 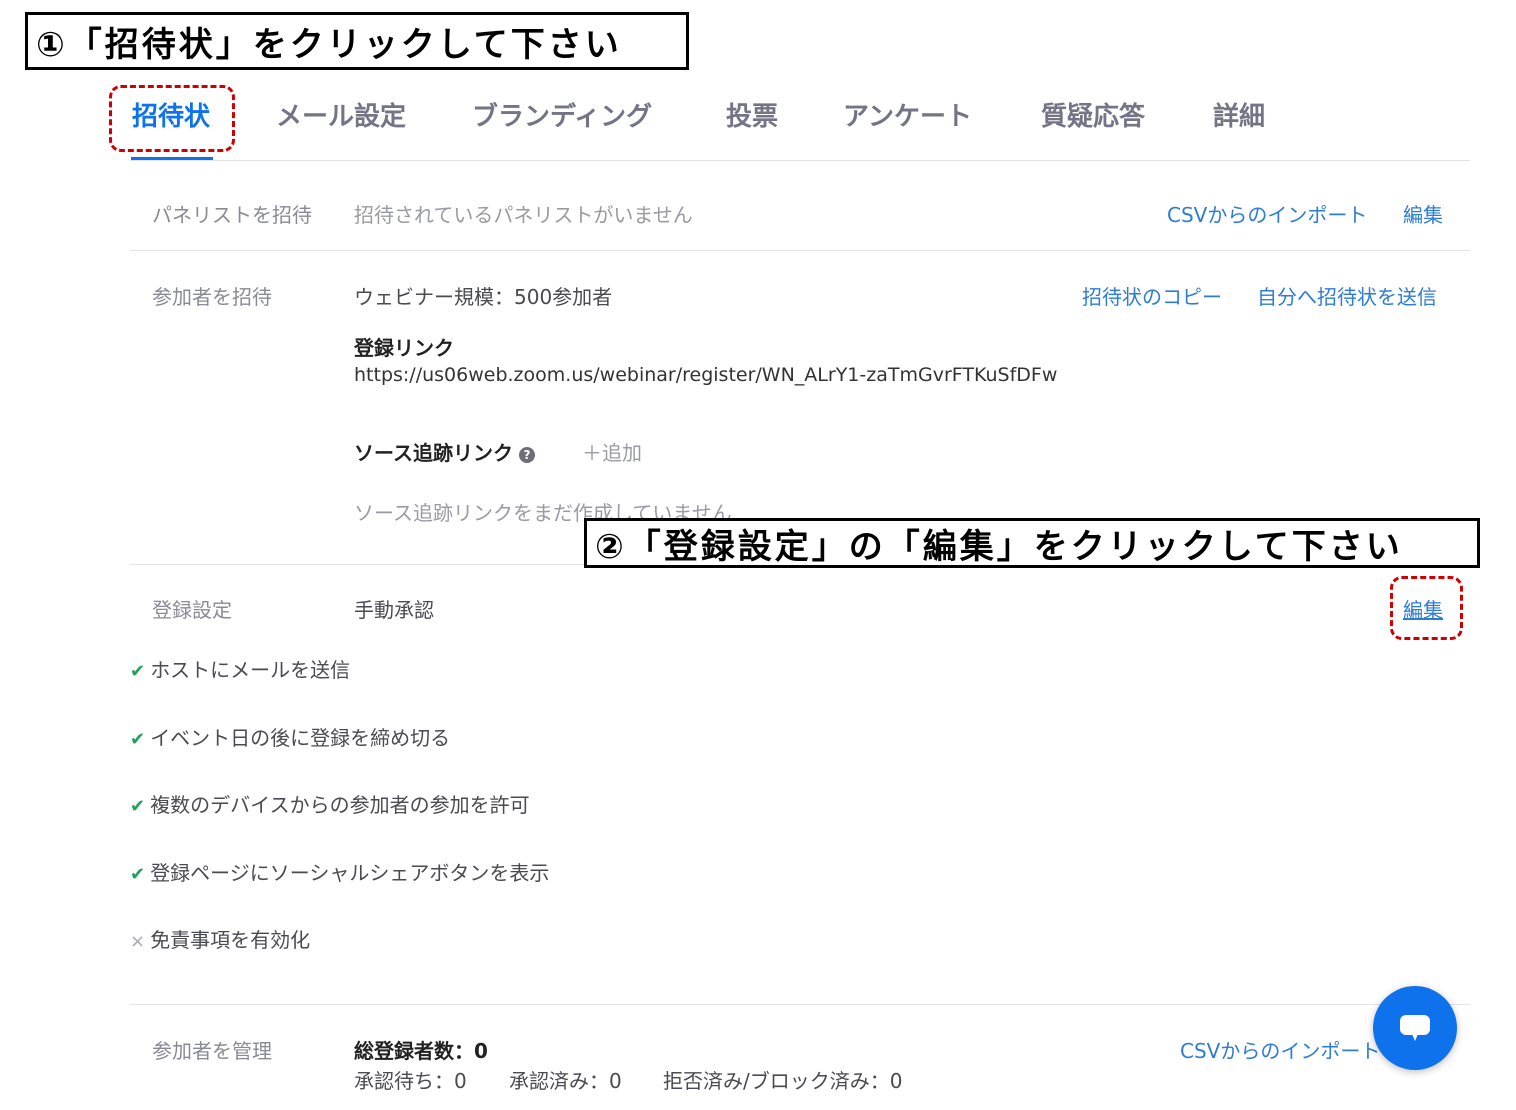 I want to click on registration-settings-label: 登録設定, so click(x=192, y=610).